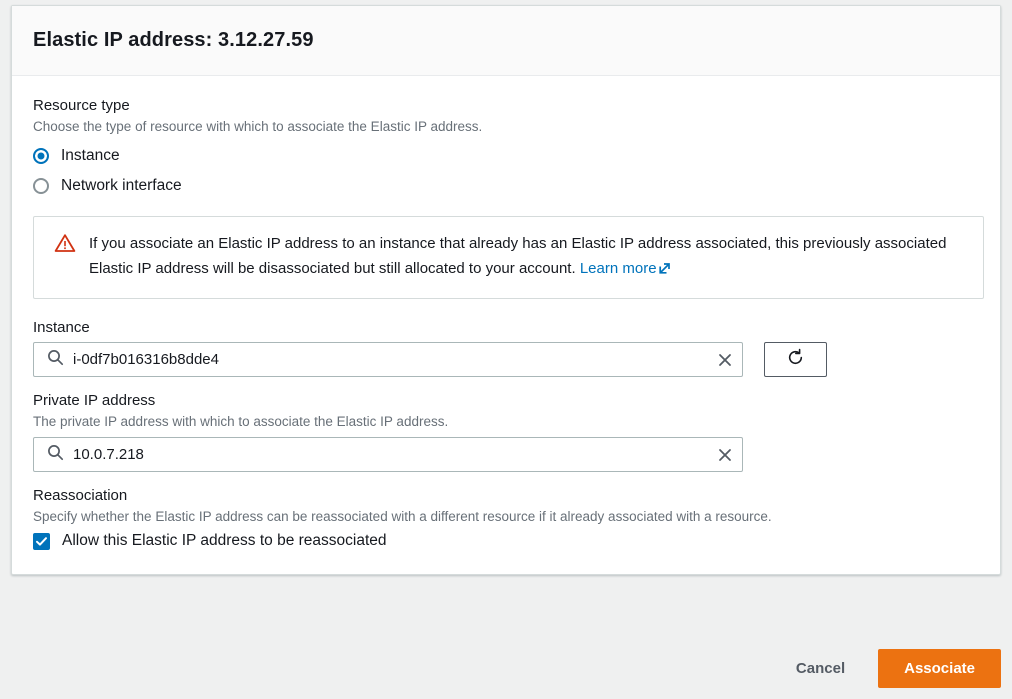  Describe the element at coordinates (41, 541) in the screenshot. I see `checkbox-icon-reassociation` at that location.